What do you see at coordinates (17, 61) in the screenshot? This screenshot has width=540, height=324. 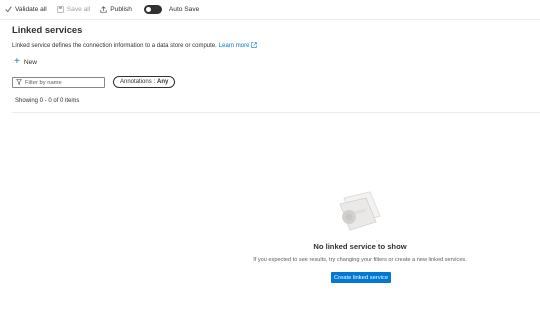 I see `plus-icon: +` at bounding box center [17, 61].